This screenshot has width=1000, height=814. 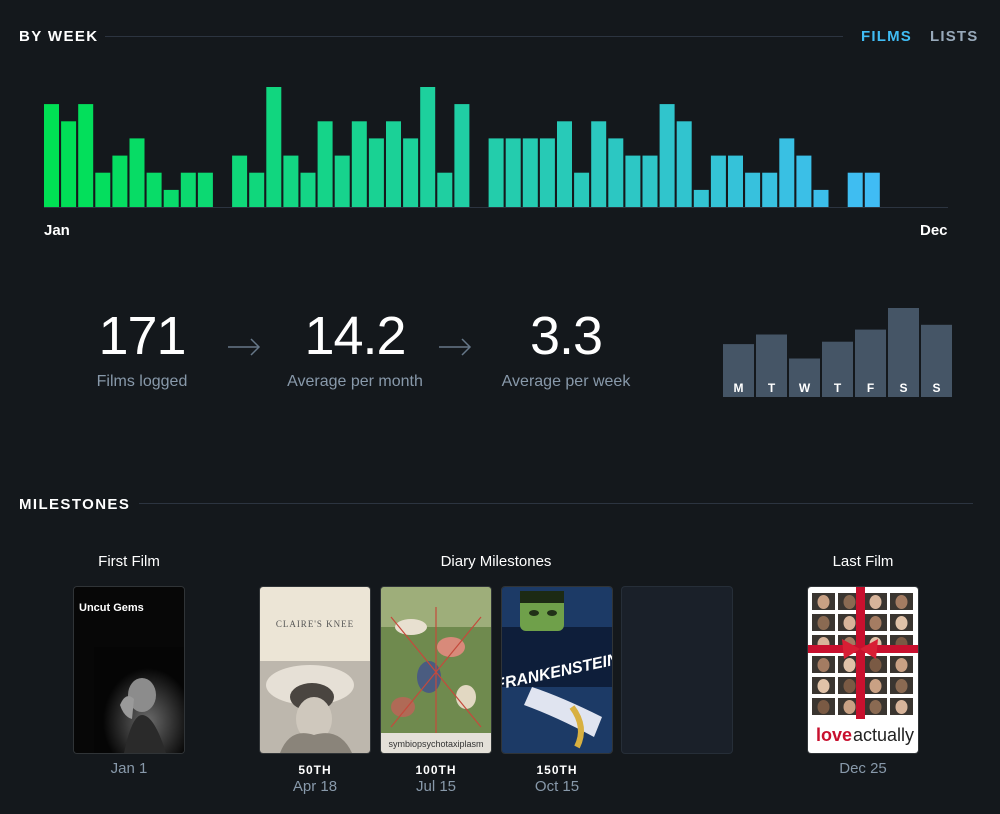 What do you see at coordinates (566, 336) in the screenshot?
I see `stat-value: 3.3` at bounding box center [566, 336].